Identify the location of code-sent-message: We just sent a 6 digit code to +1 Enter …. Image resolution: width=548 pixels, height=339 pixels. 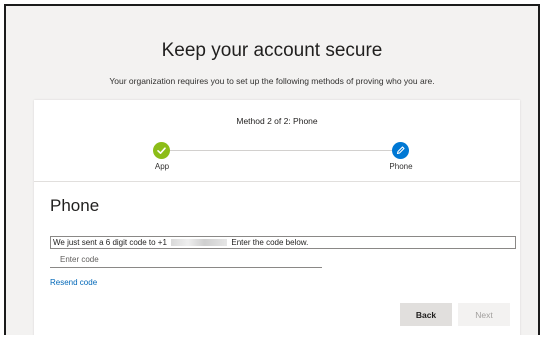
(283, 242).